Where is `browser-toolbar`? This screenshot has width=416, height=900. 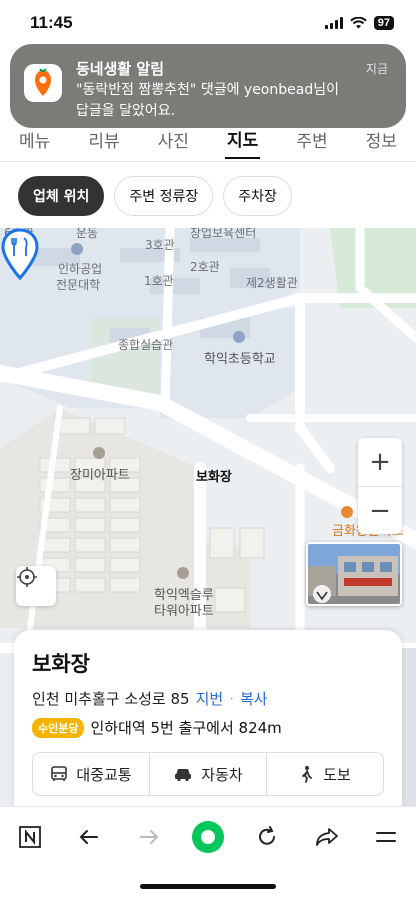 browser-toolbar is located at coordinates (208, 836).